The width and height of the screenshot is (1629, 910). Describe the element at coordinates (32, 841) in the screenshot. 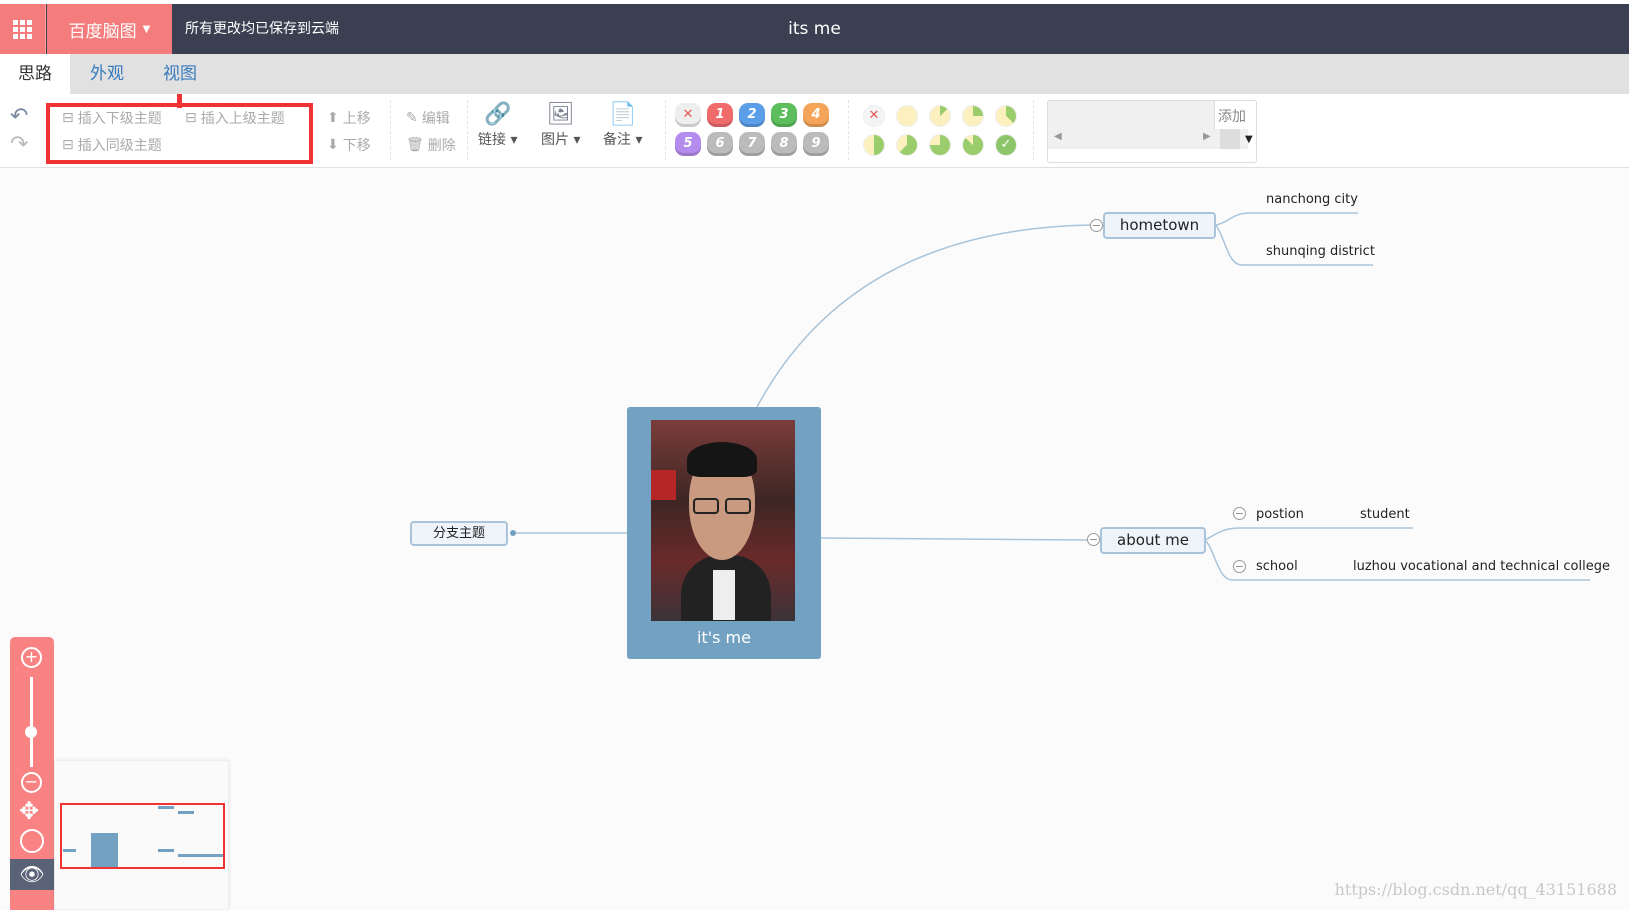

I see `locate-icon` at that location.